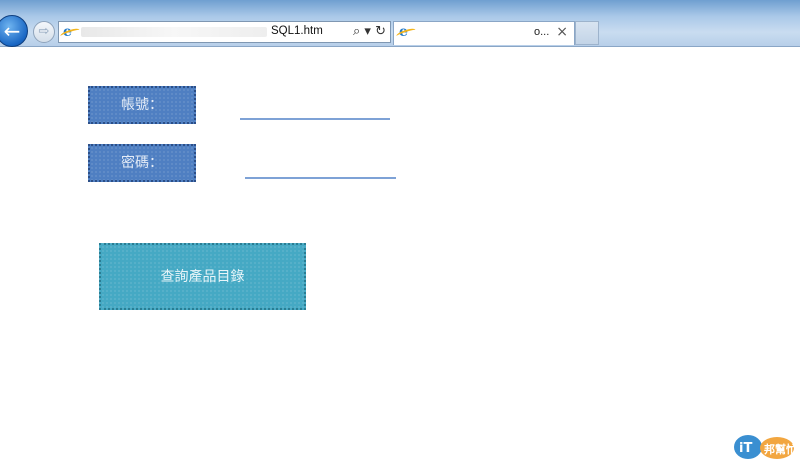 Image resolution: width=800 pixels, height=466 pixels. Describe the element at coordinates (70, 32) in the screenshot. I see `ie-page-icon: e` at that location.